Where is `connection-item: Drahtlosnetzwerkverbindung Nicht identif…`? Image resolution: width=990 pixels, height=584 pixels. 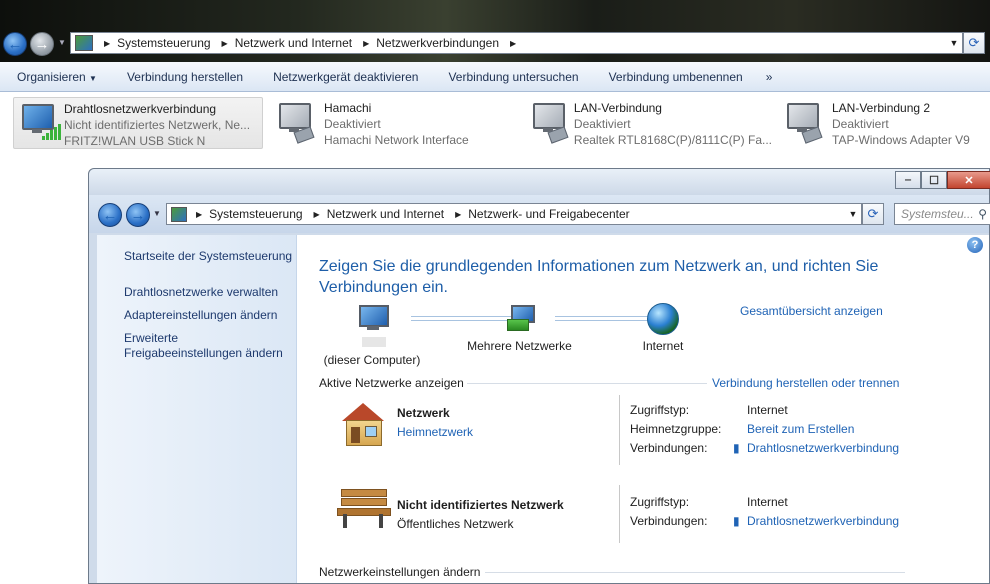 connection-item: Drahtlosnetzwerkverbindung Nicht identif… is located at coordinates (138, 123).